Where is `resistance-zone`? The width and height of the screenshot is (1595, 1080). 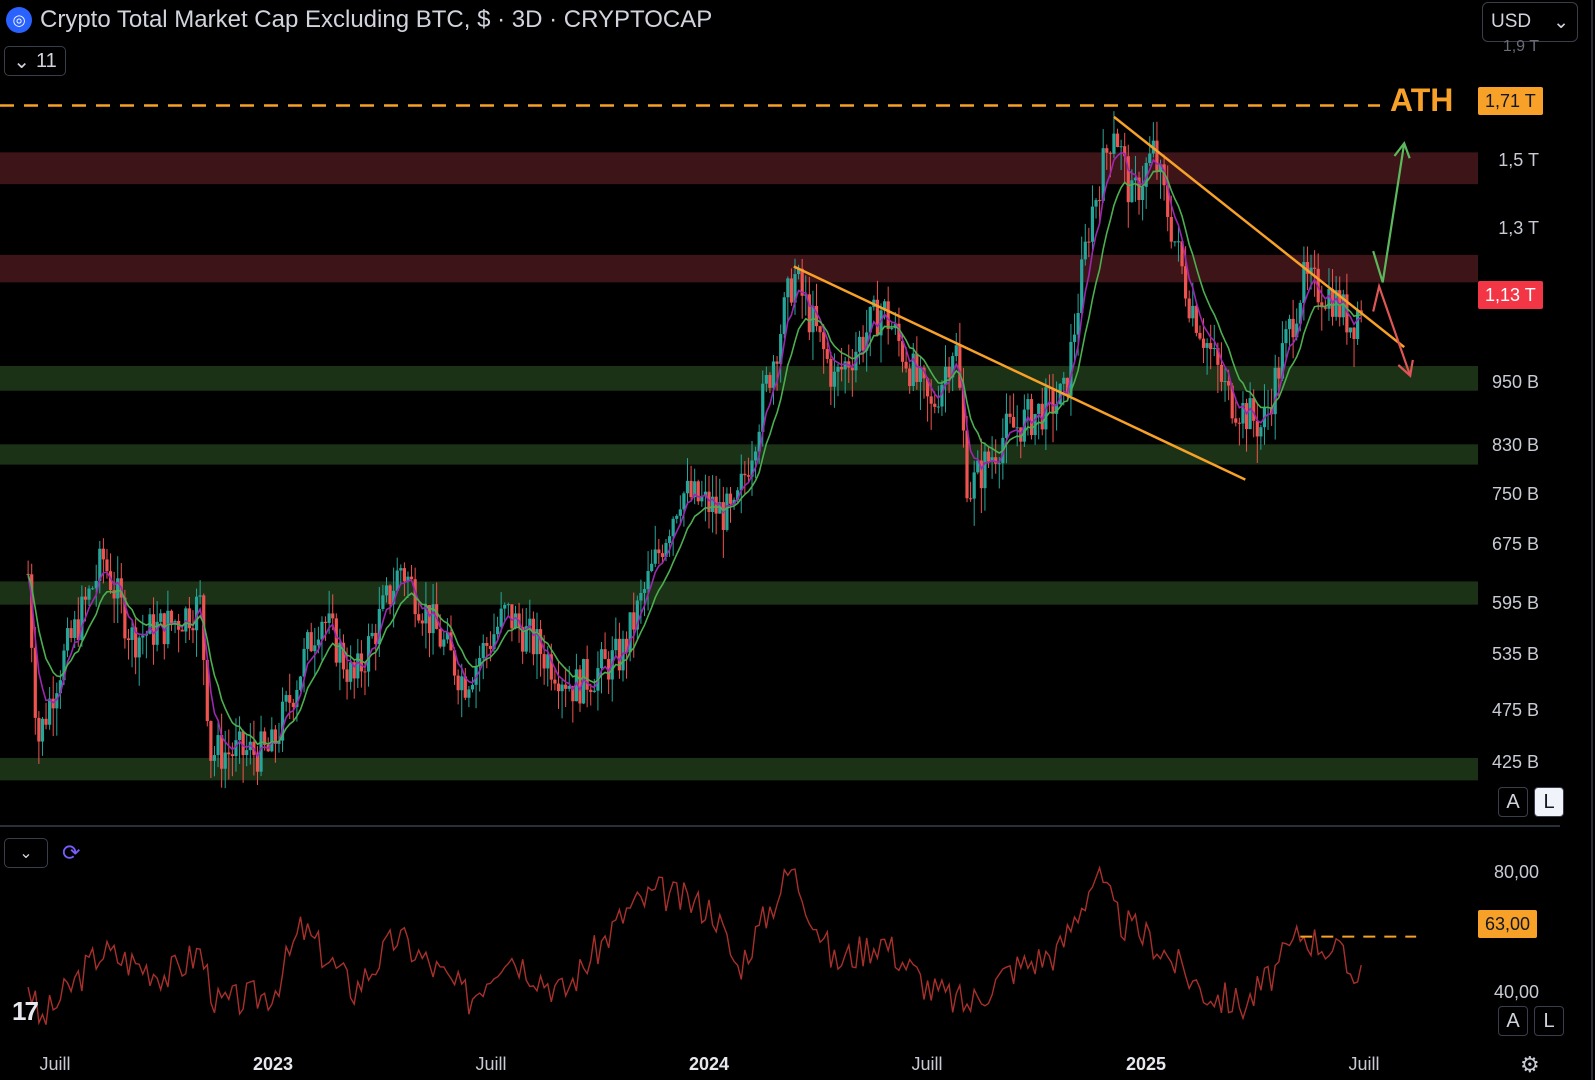
resistance-zone is located at coordinates (739, 168).